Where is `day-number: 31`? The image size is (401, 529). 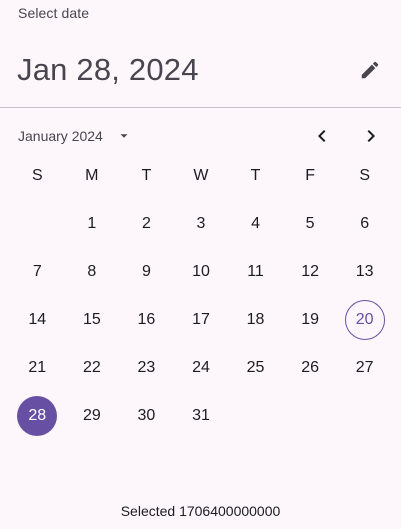 day-number: 31 is located at coordinates (201, 415).